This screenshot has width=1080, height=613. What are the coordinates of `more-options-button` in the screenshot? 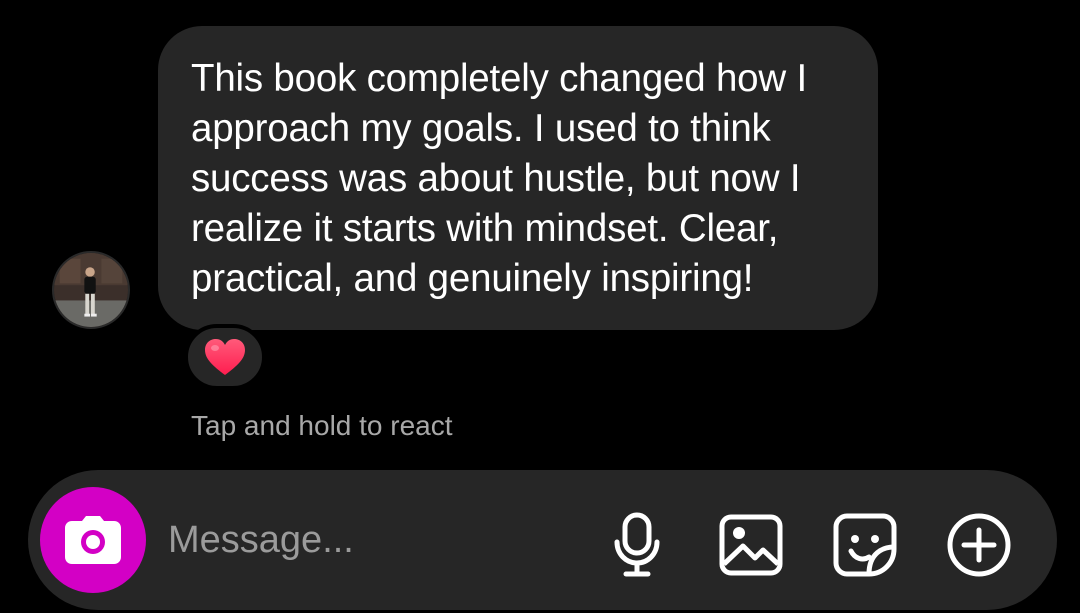 It's located at (979, 545).